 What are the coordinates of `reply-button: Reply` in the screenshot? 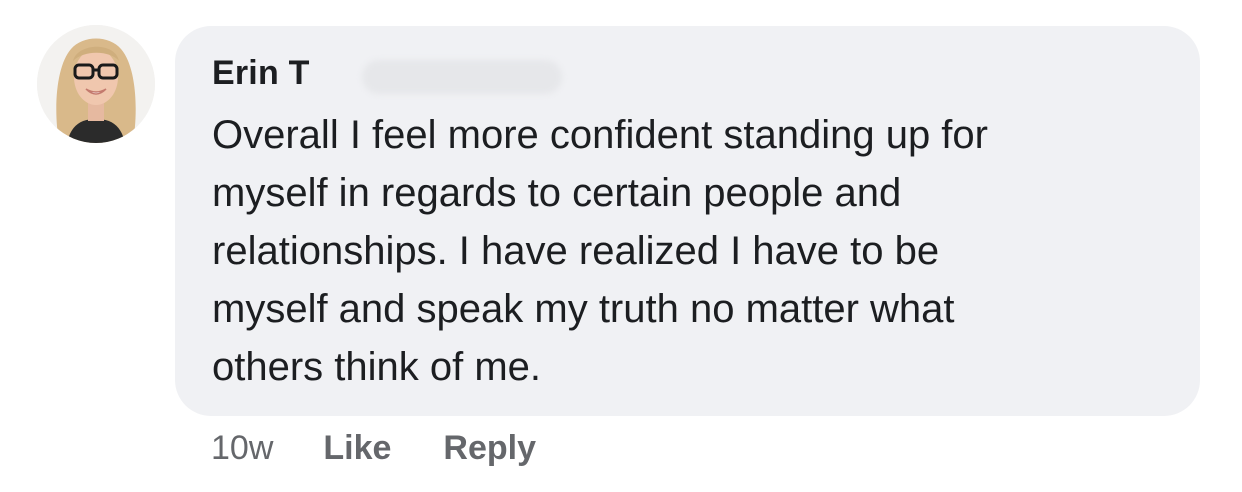 It's located at (489, 448).